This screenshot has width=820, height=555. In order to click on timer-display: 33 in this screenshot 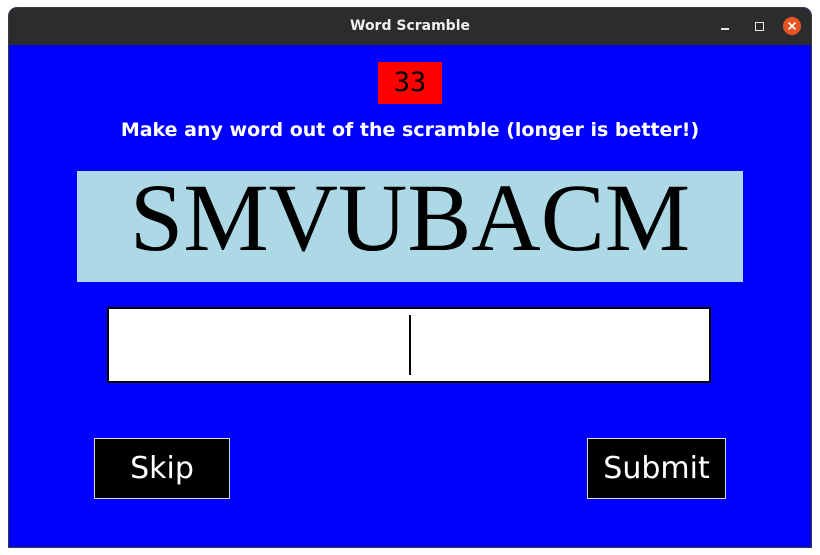, I will do `click(410, 83)`.